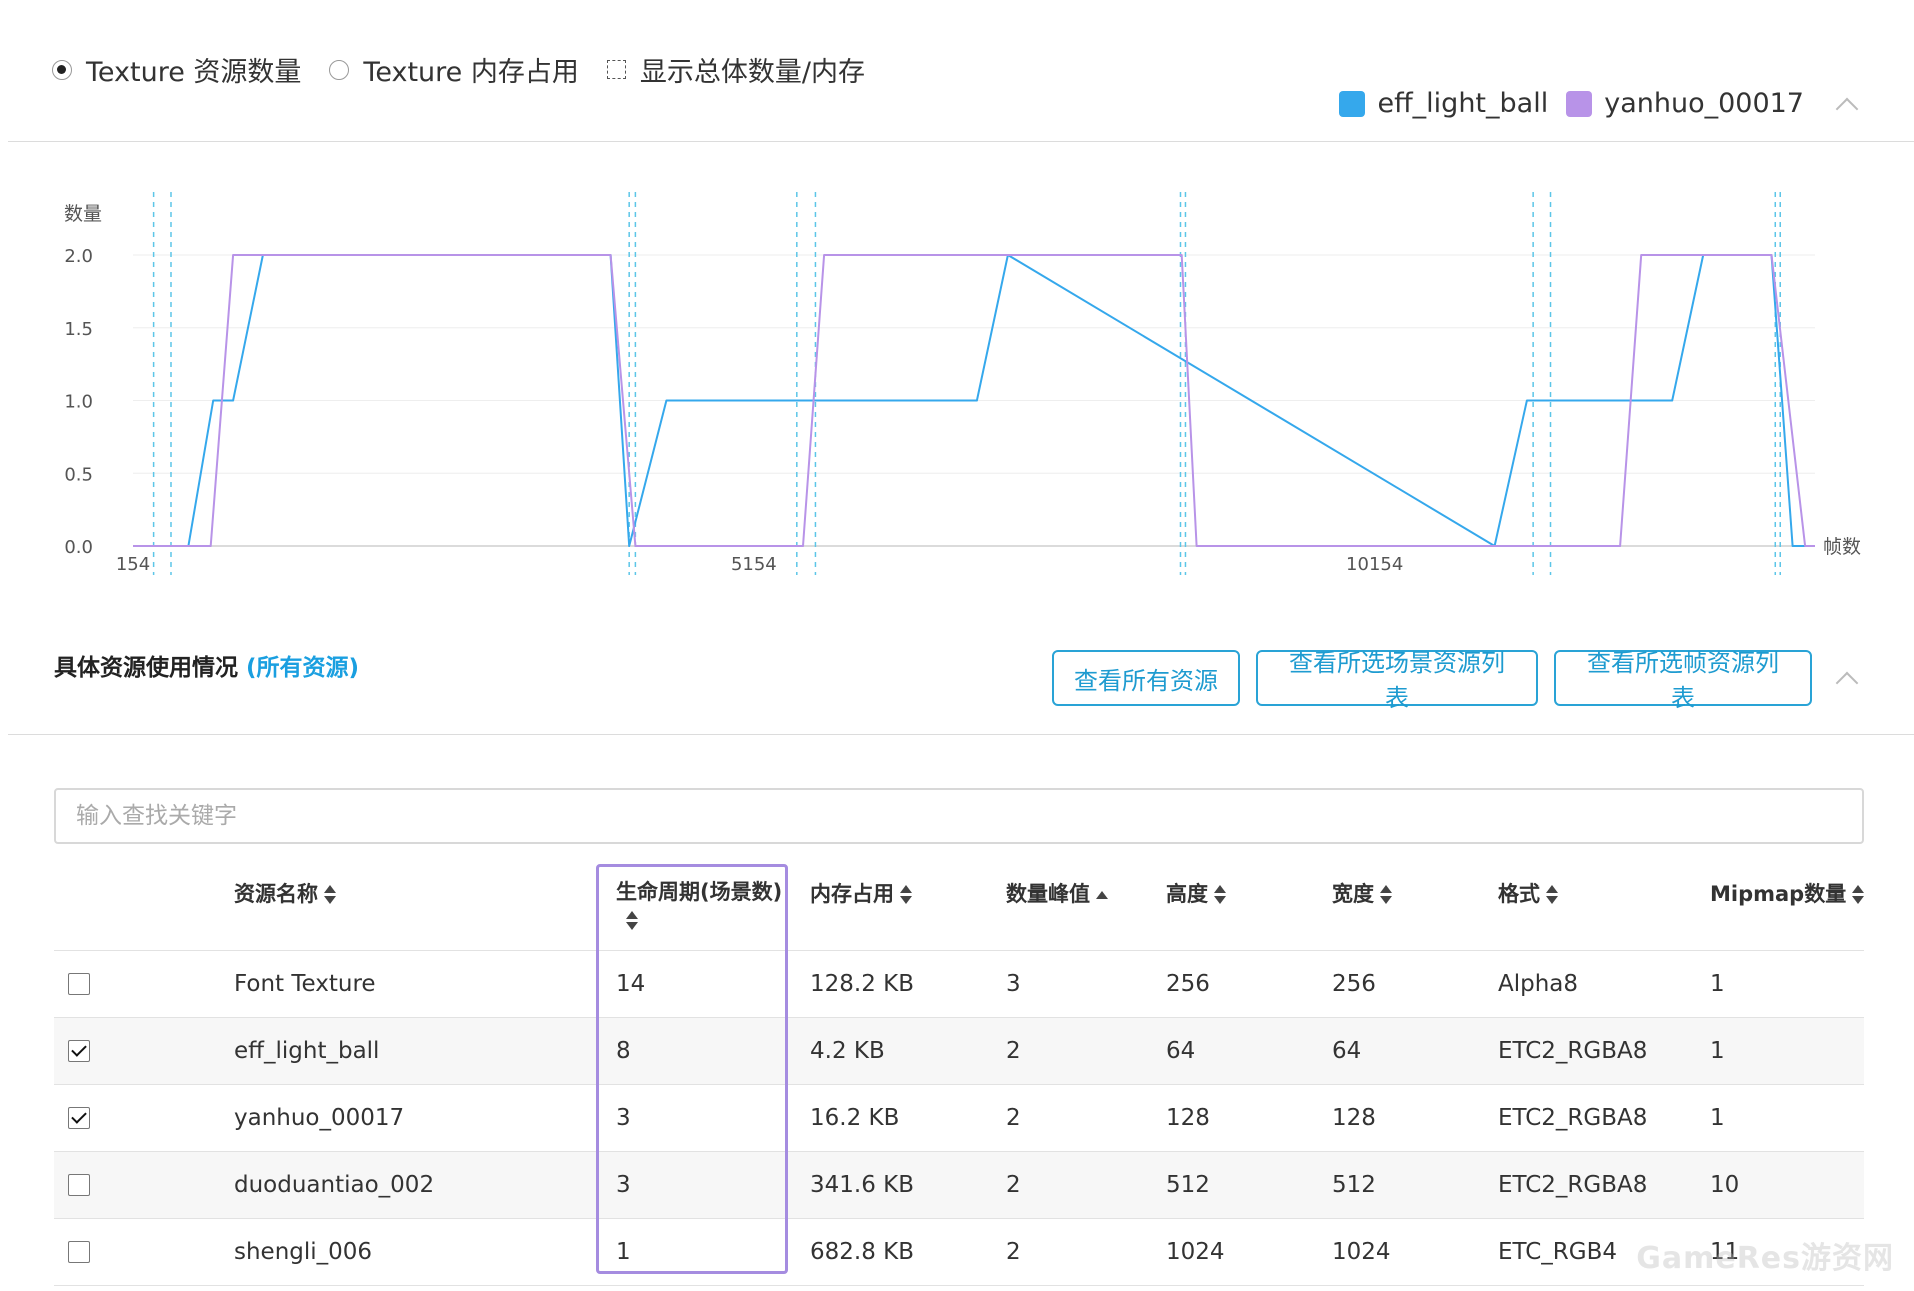 This screenshot has height=1291, width=1914. What do you see at coordinates (1347, 1051) in the screenshot?
I see `cell-width: 64` at bounding box center [1347, 1051].